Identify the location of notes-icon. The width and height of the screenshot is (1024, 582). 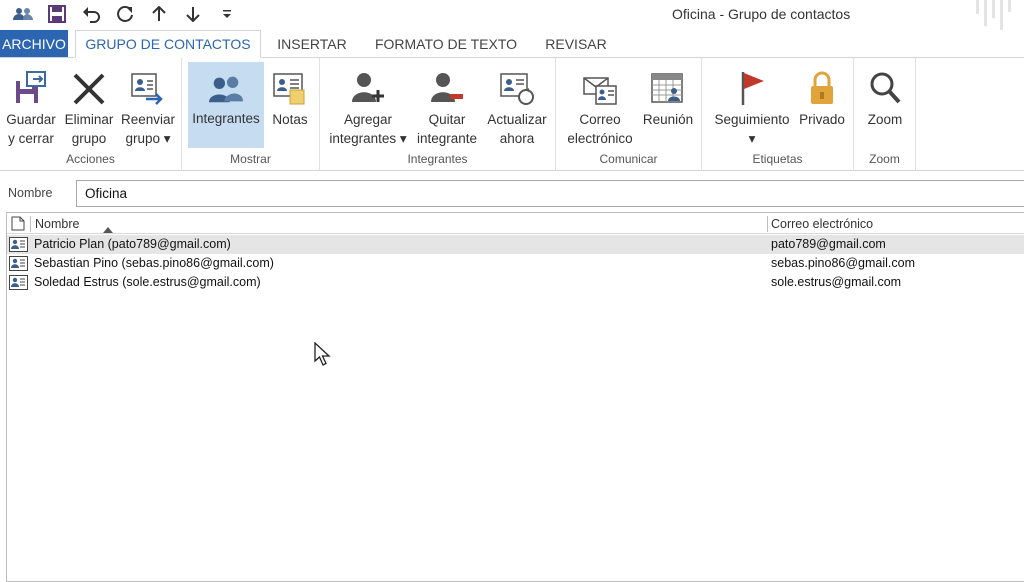
(290, 87).